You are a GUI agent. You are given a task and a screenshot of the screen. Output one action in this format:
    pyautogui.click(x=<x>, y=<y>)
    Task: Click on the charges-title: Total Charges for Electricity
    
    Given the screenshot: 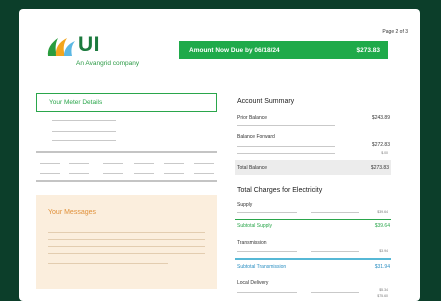 What is the action you would take?
    pyautogui.click(x=280, y=190)
    